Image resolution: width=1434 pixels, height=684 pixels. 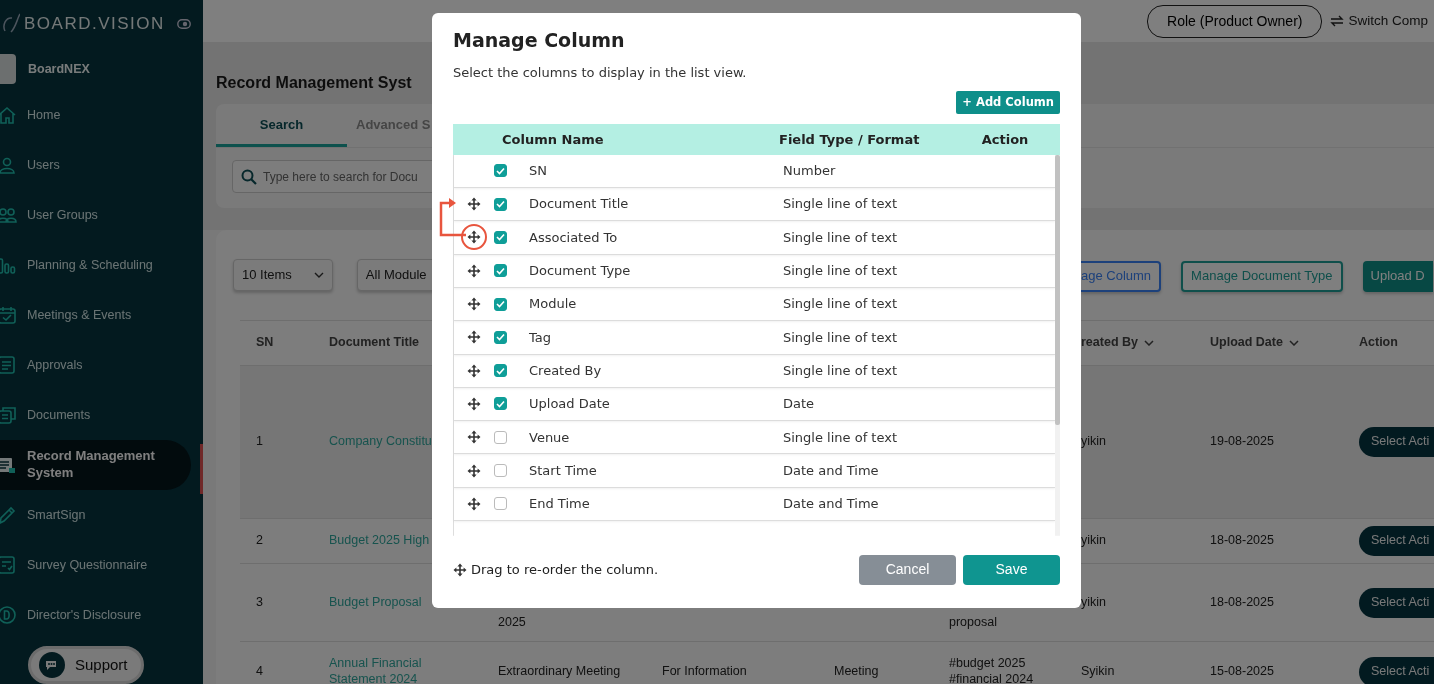 I want to click on column-name: Created By, so click(x=566, y=370).